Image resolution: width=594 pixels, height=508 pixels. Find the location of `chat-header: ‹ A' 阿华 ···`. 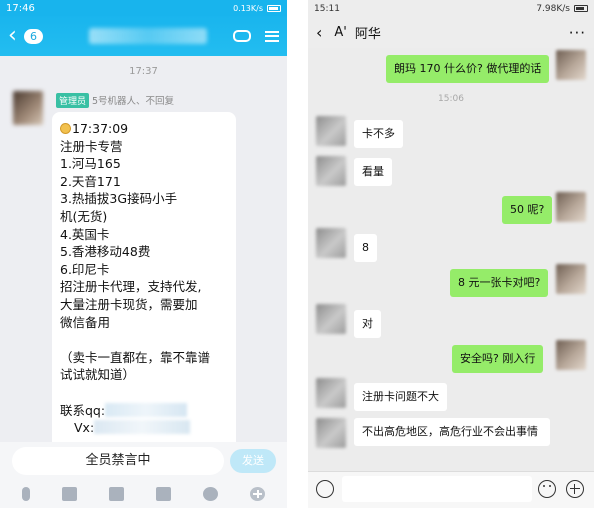

chat-header: ‹ A' 阿华 ··· is located at coordinates (451, 32).